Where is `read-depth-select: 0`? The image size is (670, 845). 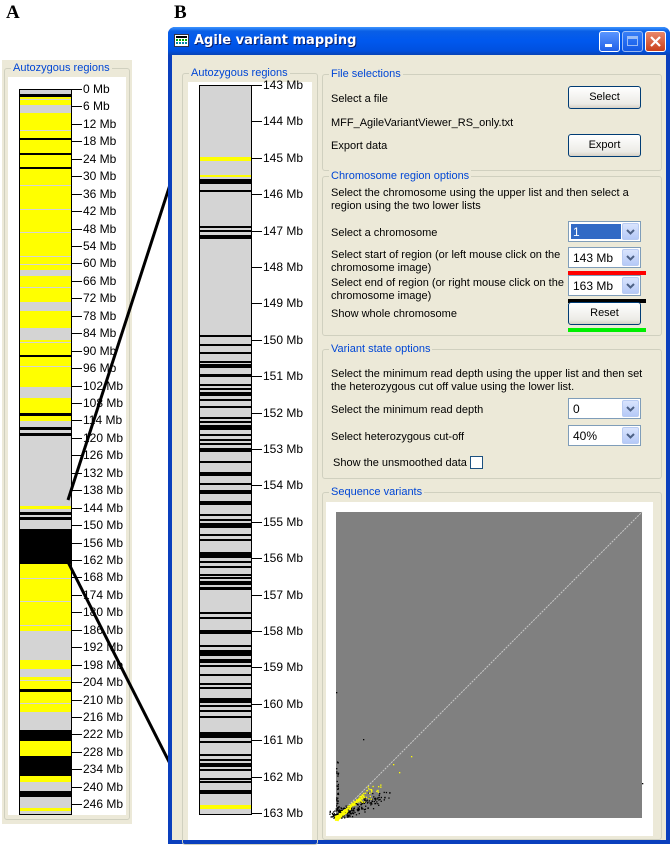 read-depth-select: 0 is located at coordinates (604, 408).